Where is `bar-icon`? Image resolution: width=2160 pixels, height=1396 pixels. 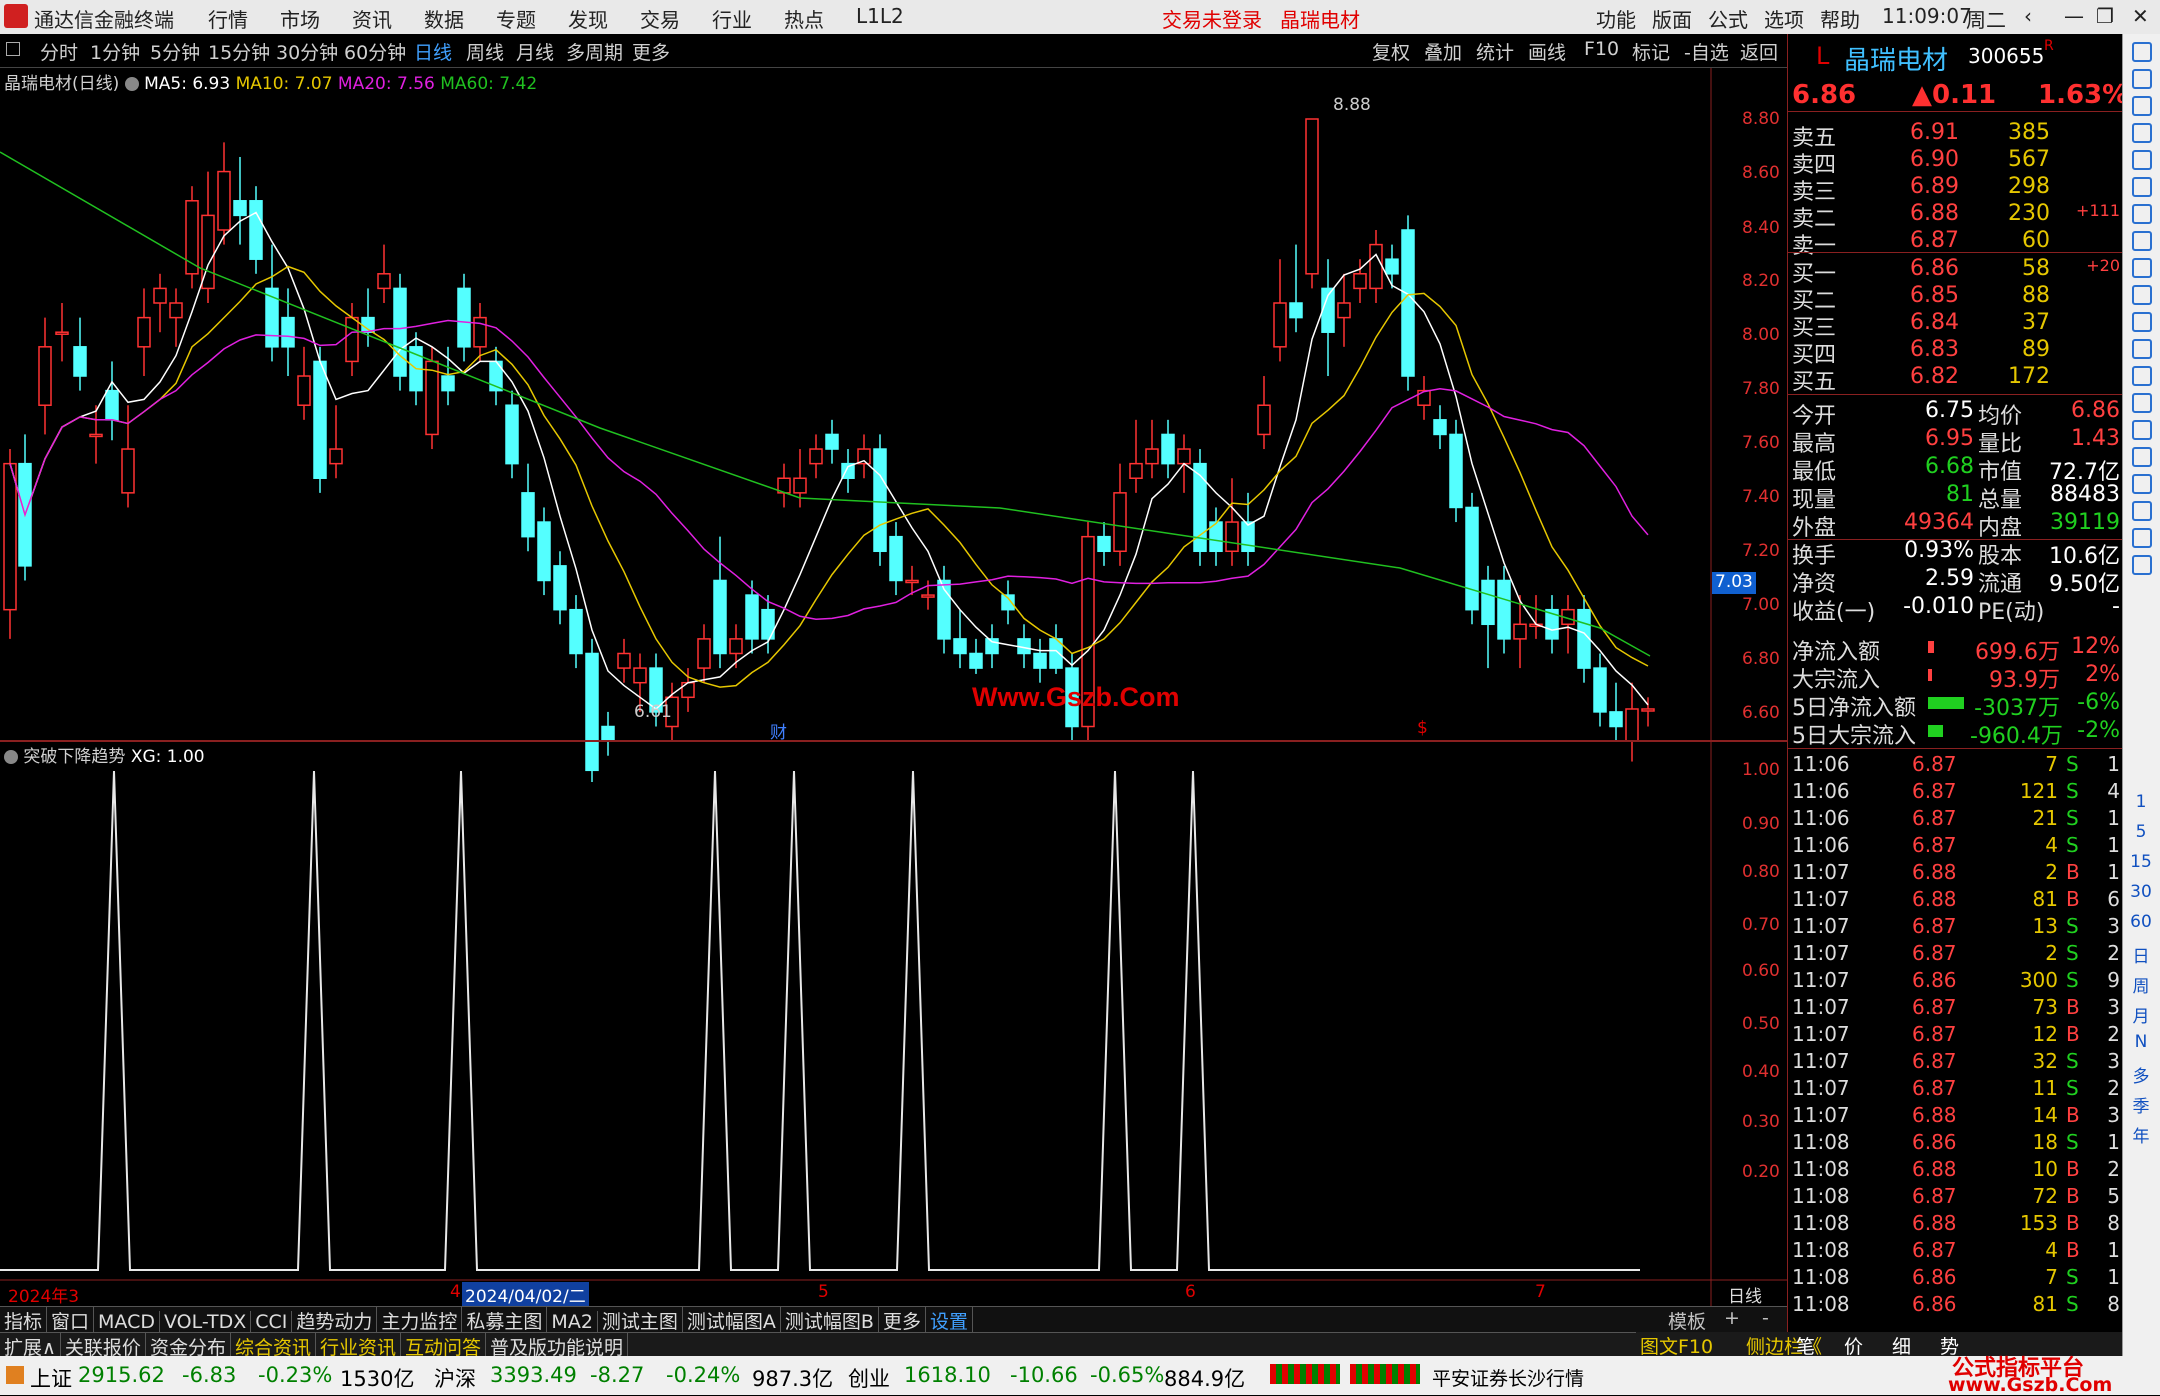
bar-icon is located at coordinates (2142, 214).